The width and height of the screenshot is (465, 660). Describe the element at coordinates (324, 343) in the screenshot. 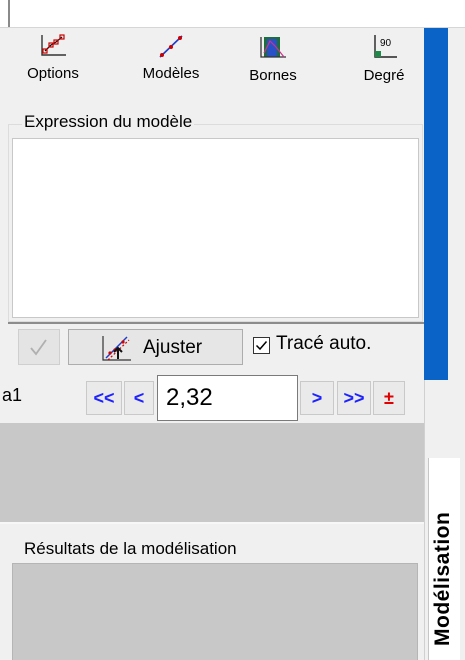

I see `trace-auto-label: Tracé auto.` at that location.